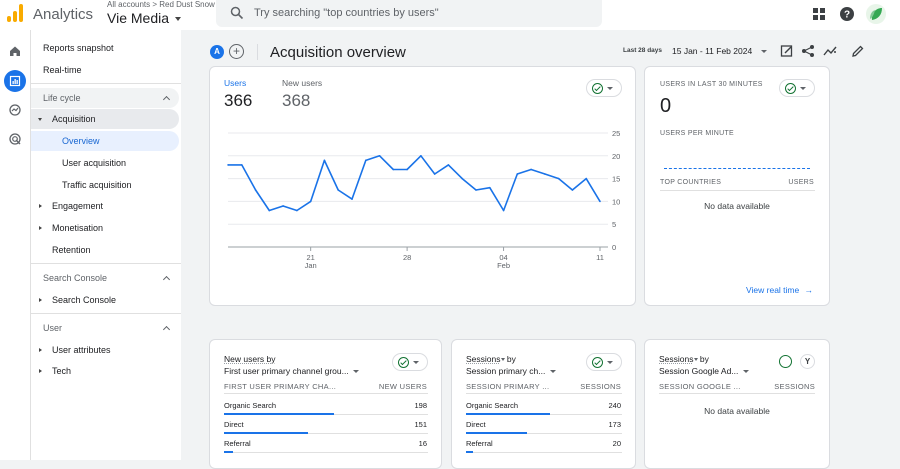  Describe the element at coordinates (616, 201) in the screenshot. I see `y-tick-label: 10` at that location.